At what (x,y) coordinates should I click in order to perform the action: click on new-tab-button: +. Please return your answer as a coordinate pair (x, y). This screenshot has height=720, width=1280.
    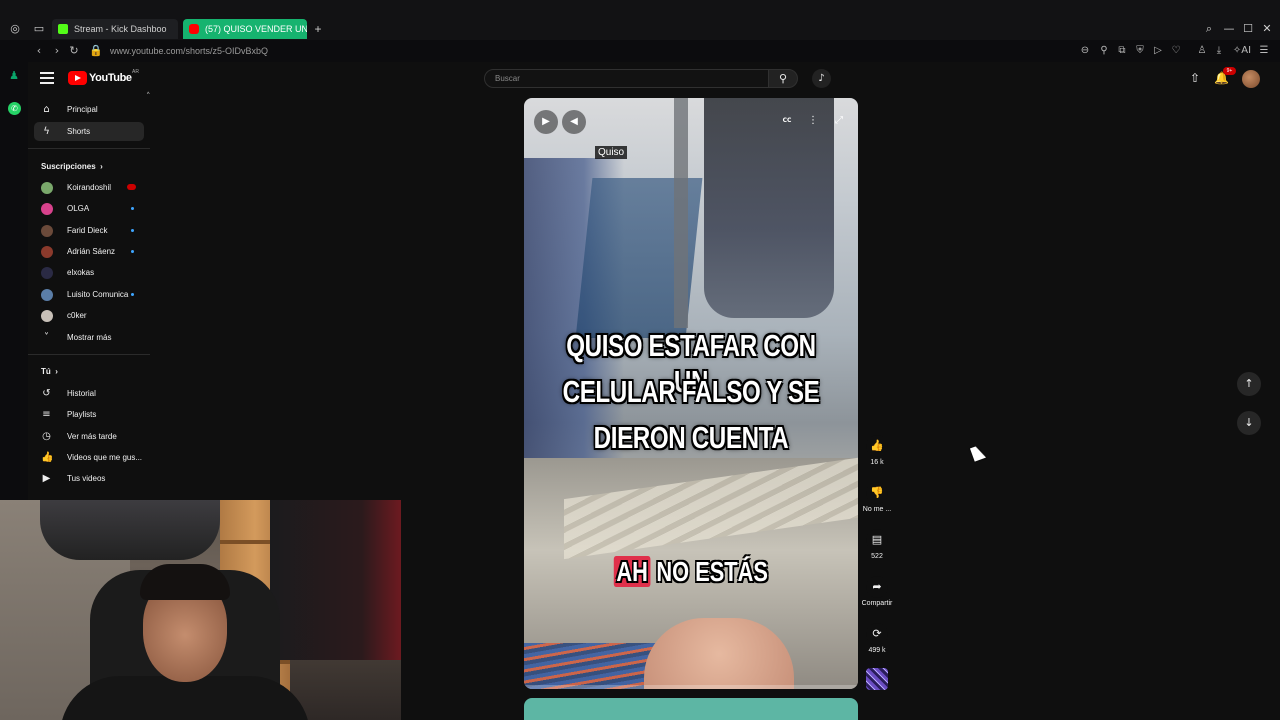
    Looking at the image, I should click on (318, 29).